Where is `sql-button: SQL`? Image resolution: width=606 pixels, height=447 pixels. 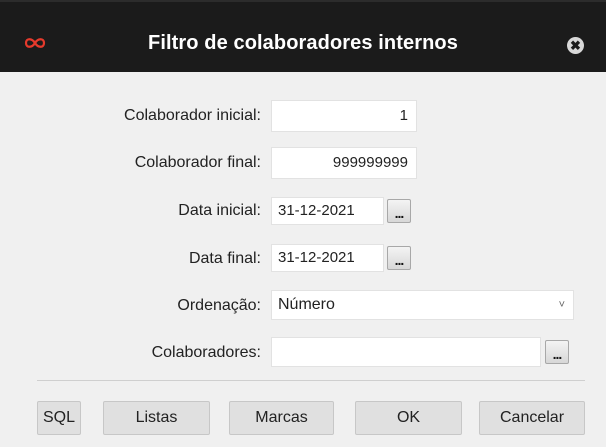 sql-button: SQL is located at coordinates (59, 418).